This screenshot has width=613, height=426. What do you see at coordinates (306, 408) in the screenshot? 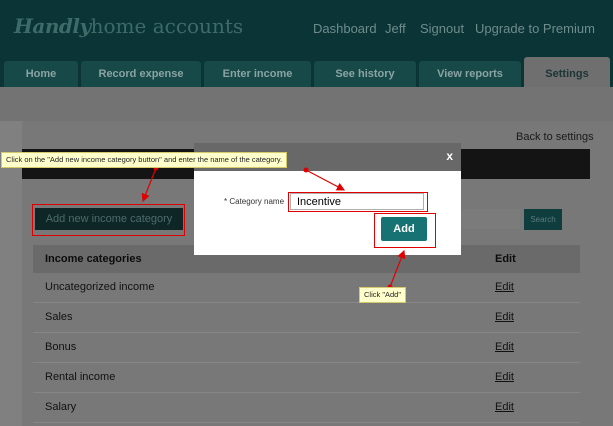
I see `table-row: Salary Edit` at bounding box center [306, 408].